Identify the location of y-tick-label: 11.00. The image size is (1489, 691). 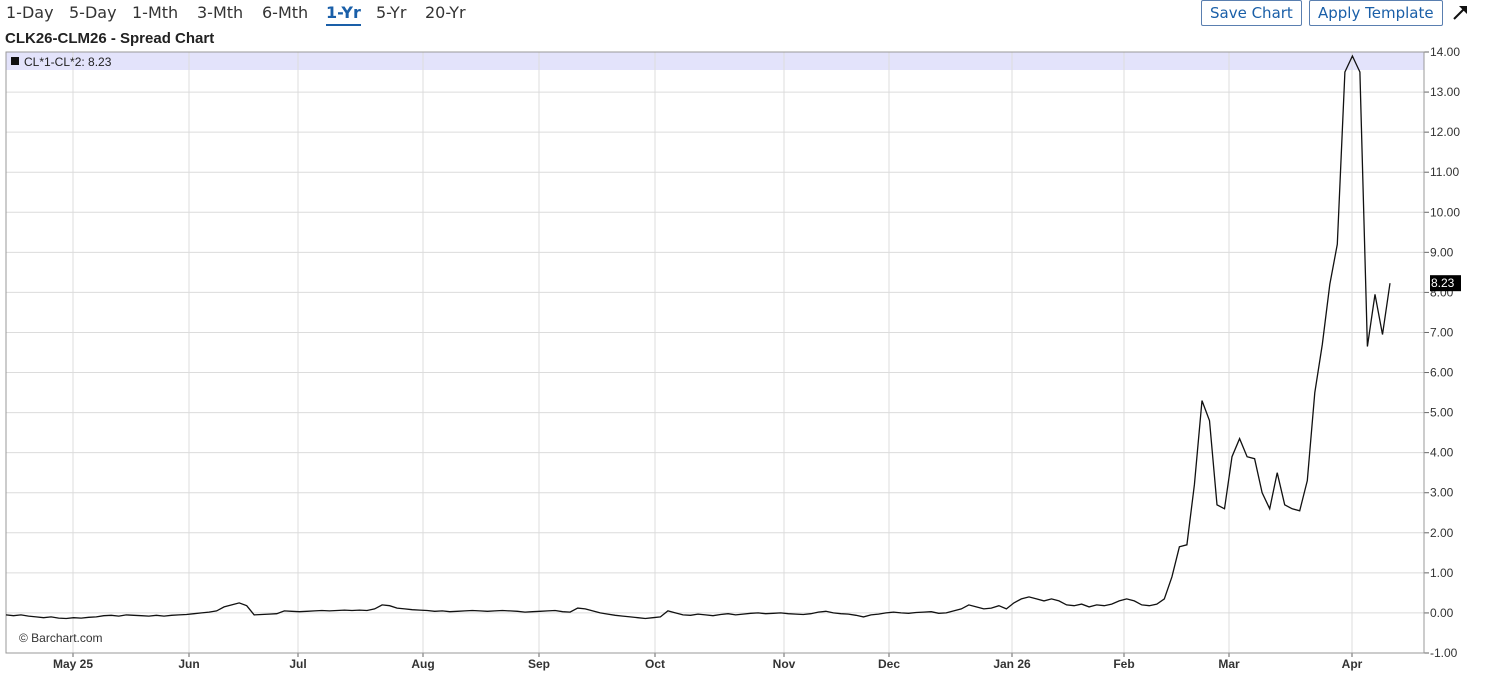
(1444, 172).